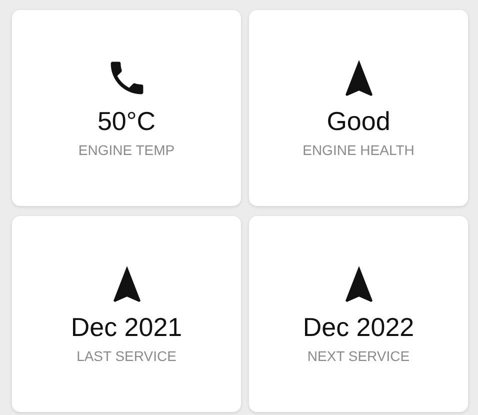 The width and height of the screenshot is (478, 415). Describe the element at coordinates (126, 78) in the screenshot. I see `phone-icon` at that location.